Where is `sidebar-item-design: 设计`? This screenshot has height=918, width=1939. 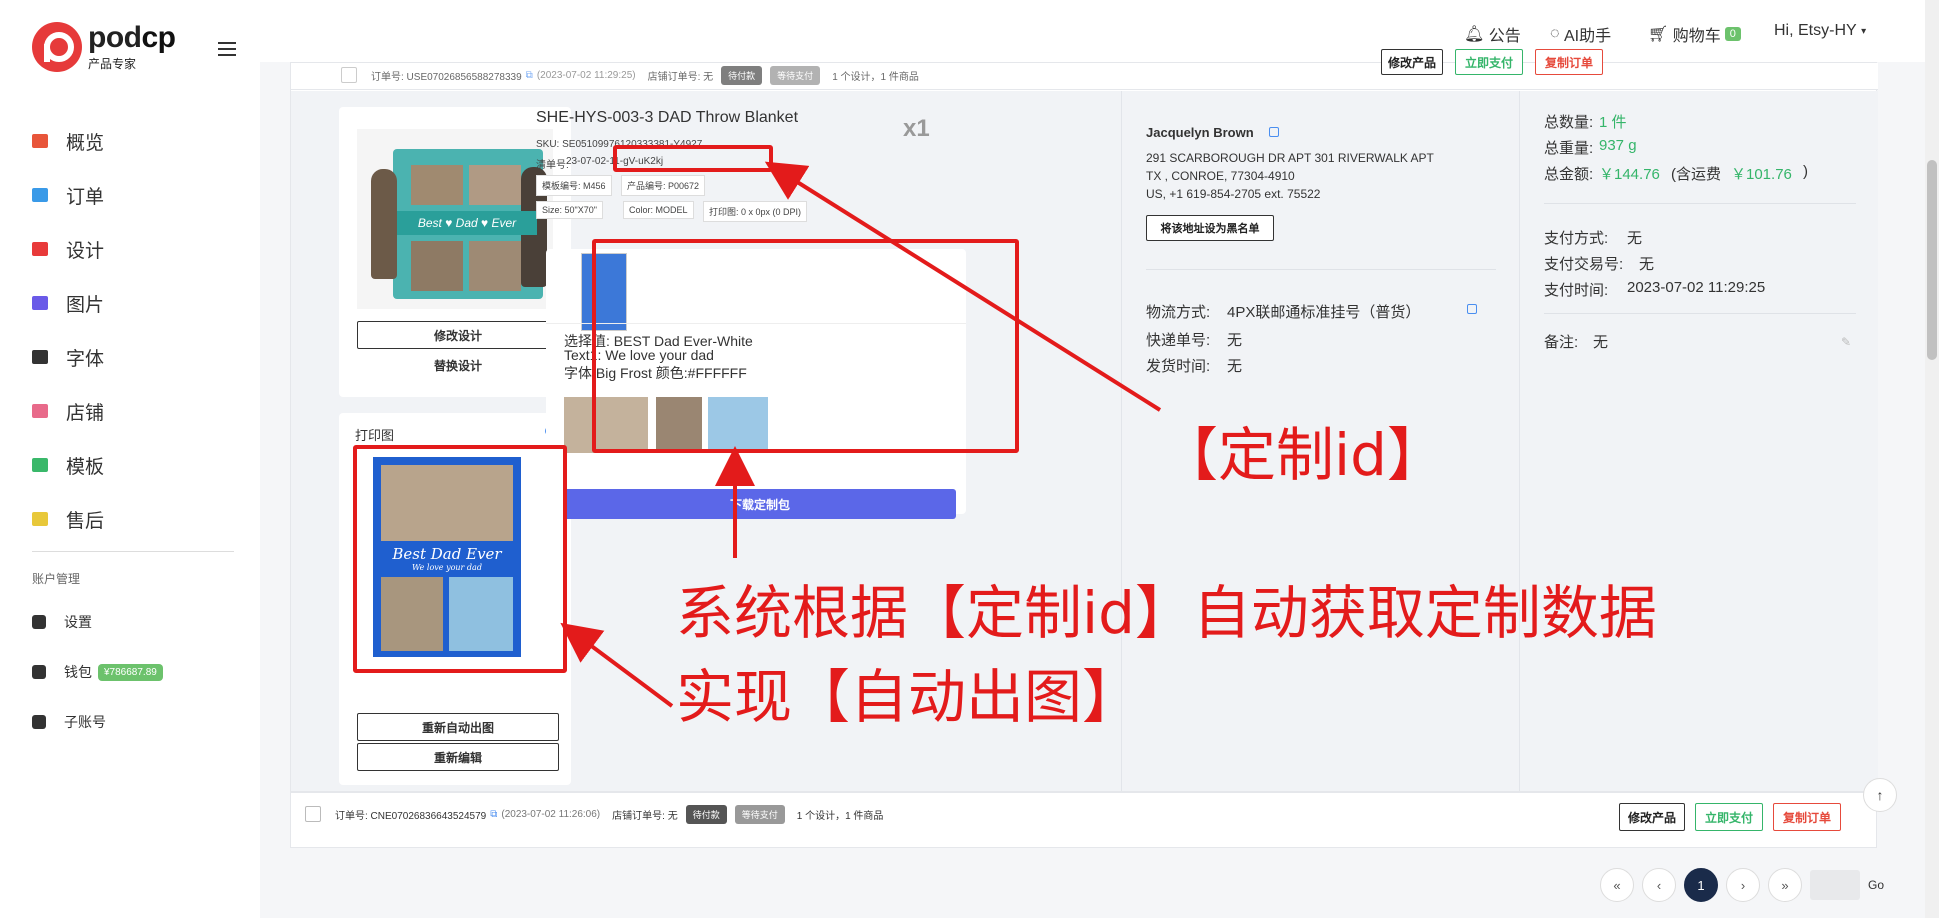 sidebar-item-design: 设计 is located at coordinates (137, 249).